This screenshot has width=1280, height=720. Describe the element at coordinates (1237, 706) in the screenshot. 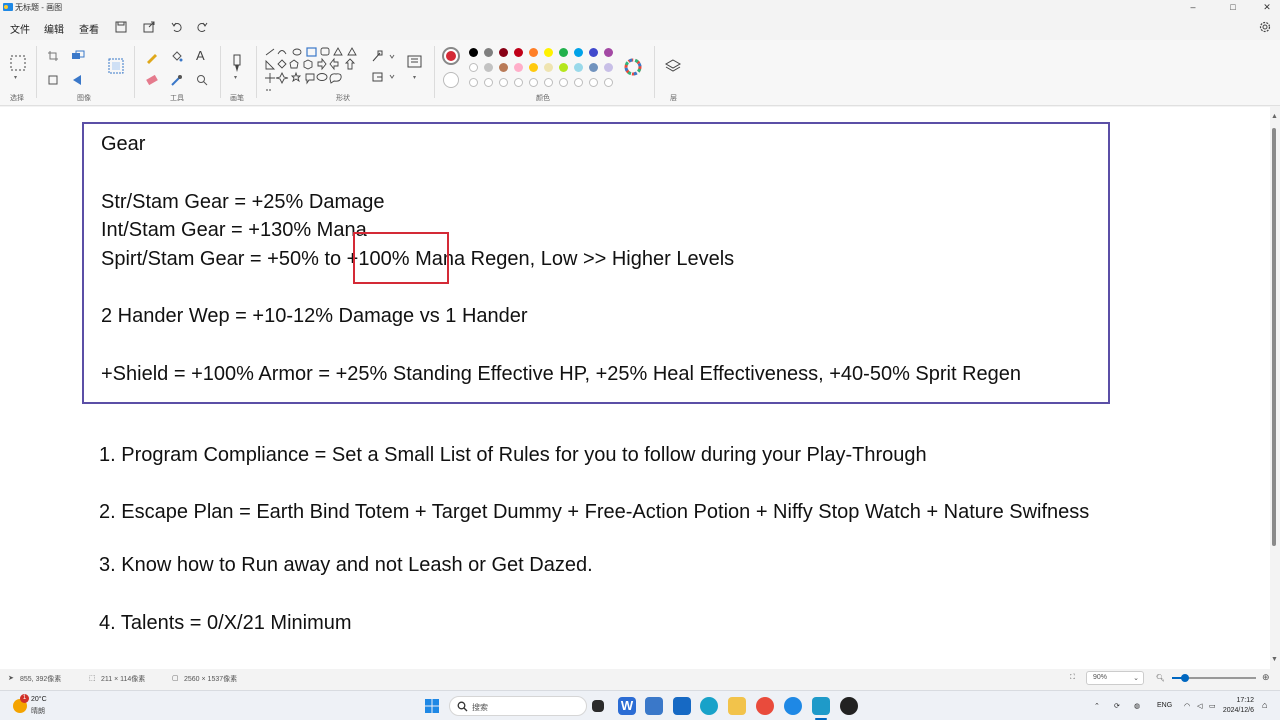

I see `taskbar-clock: 17:12 2024/12/6` at that location.